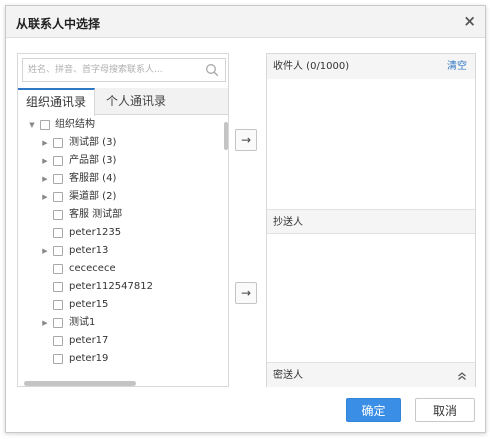  What do you see at coordinates (226, 136) in the screenshot?
I see `tree-vertical-scrollbar` at bounding box center [226, 136].